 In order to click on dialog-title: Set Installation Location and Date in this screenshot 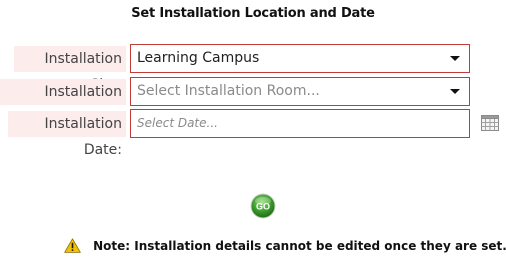, I will do `click(253, 13)`.